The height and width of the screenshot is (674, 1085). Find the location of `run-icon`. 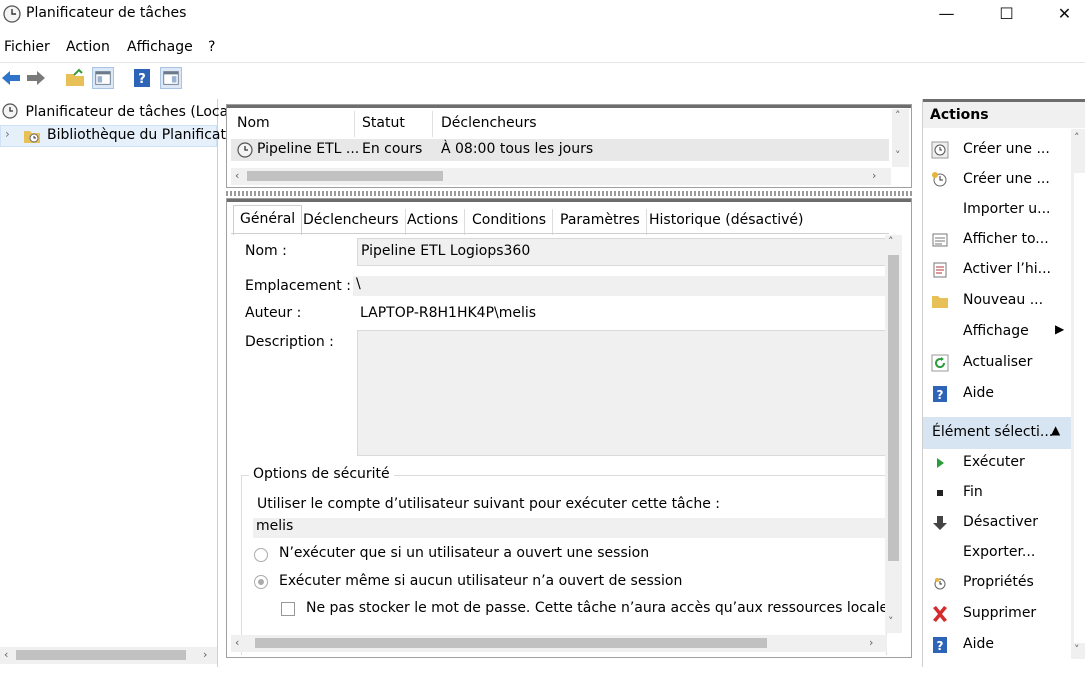

run-icon is located at coordinates (940, 463).